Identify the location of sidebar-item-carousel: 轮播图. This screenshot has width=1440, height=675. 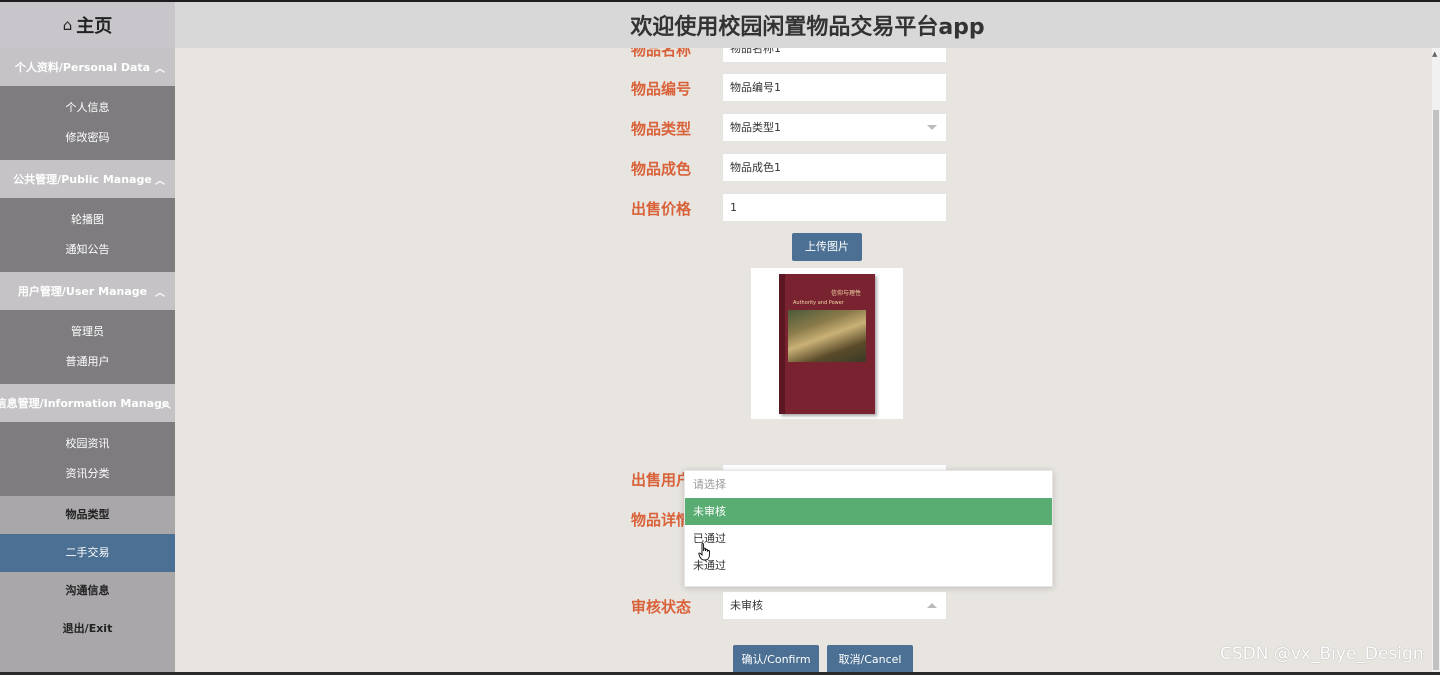
(87, 220).